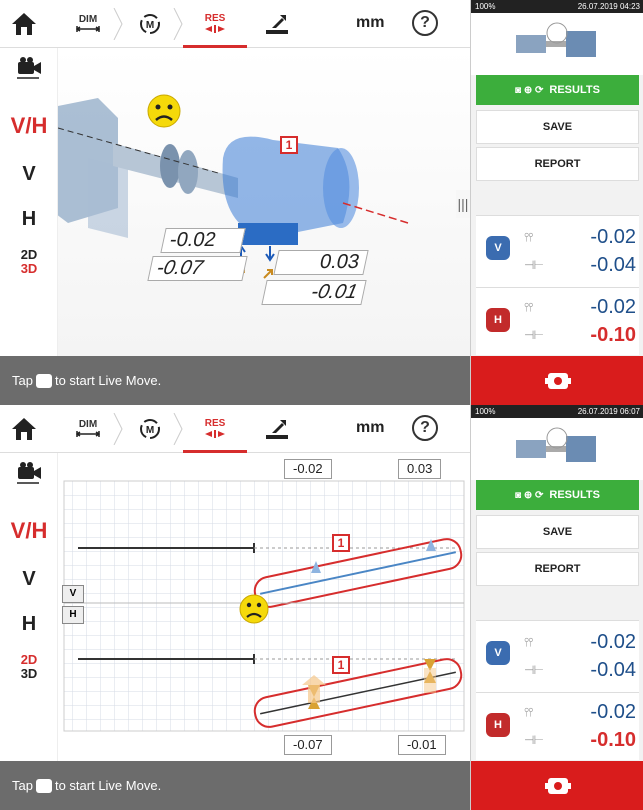 Image resolution: width=643 pixels, height=810 pixels. Describe the element at coordinates (463, 204) in the screenshot. I see `panel-resize-handle: |||` at that location.